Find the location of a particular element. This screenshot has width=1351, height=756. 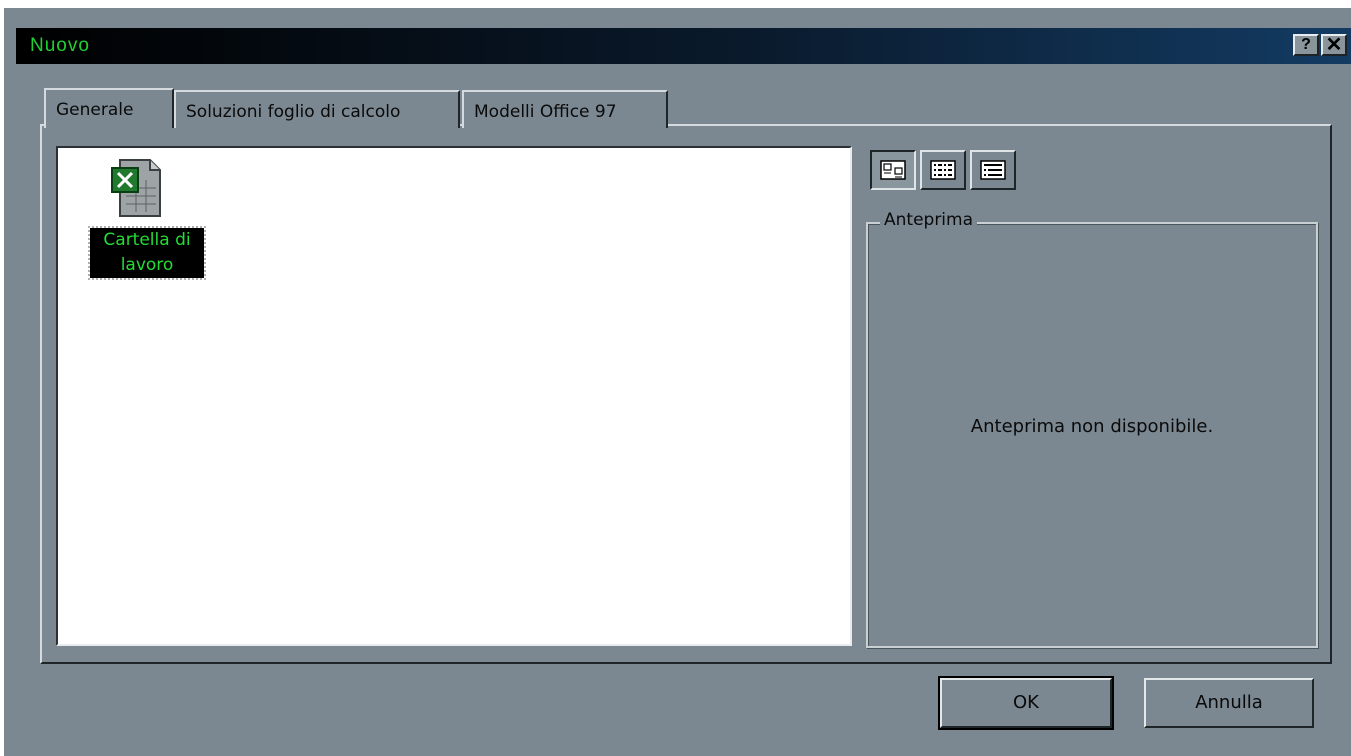

details-view-icon is located at coordinates (993, 170).